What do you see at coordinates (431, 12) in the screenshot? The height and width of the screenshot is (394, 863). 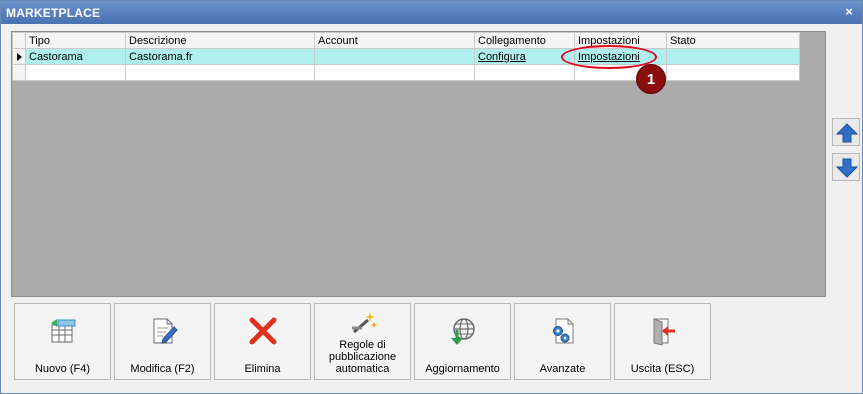 I see `title-bar: MARKETPLACE ×` at bounding box center [431, 12].